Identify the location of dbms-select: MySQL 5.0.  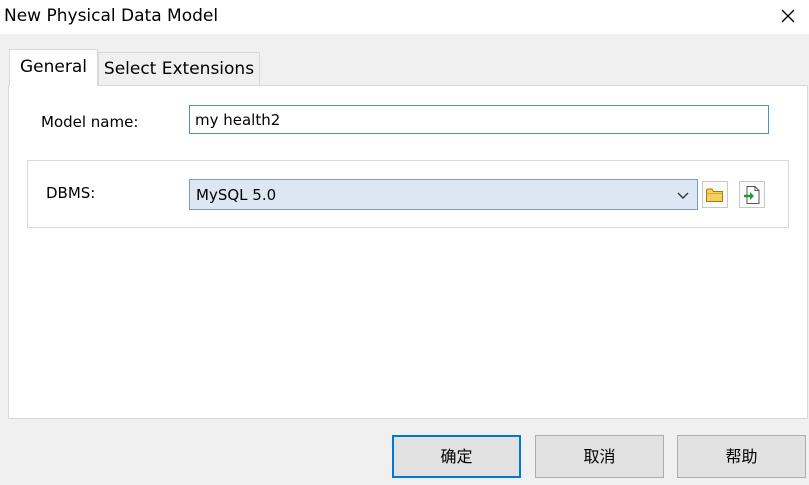
(443, 194).